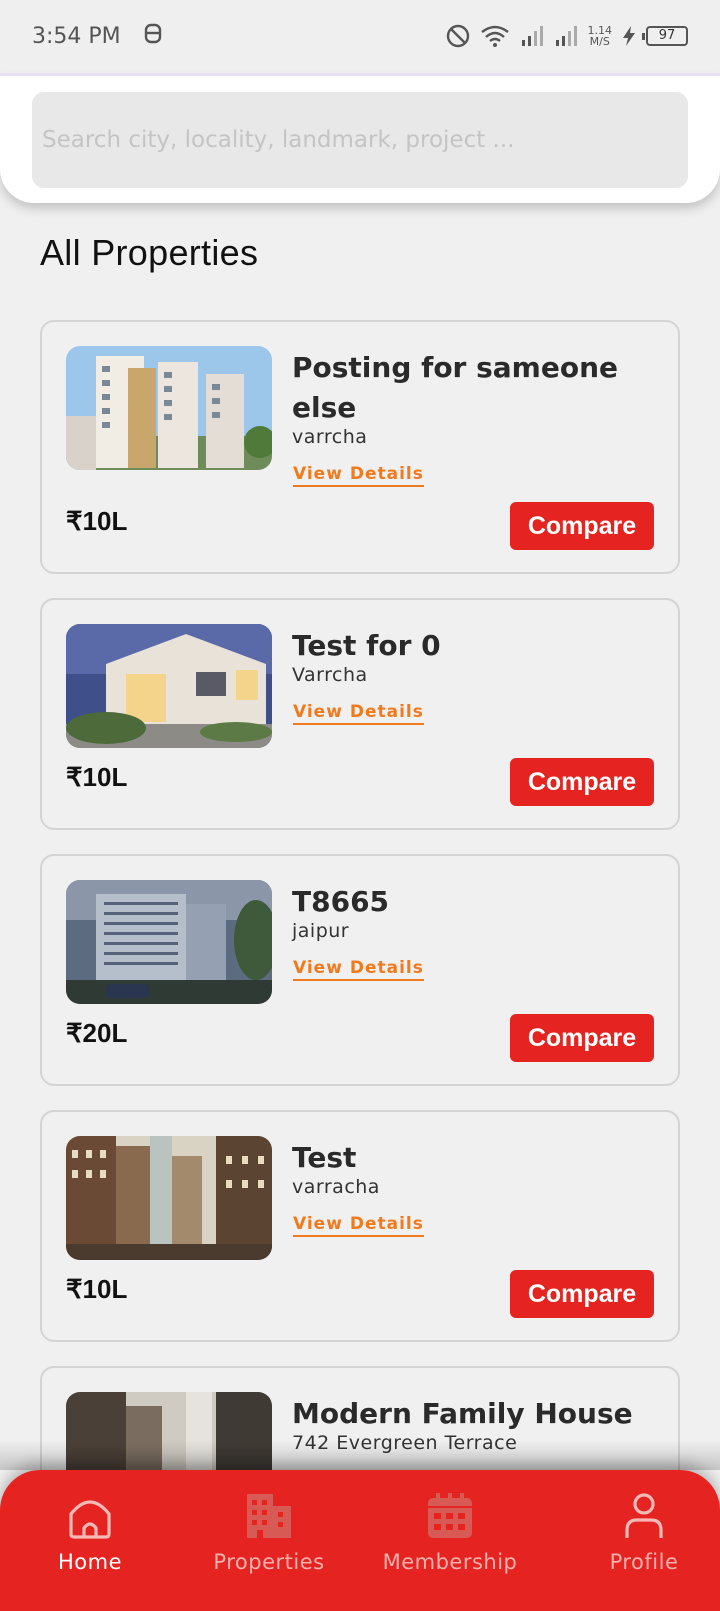  I want to click on nav-item-home: Home, so click(90, 1533).